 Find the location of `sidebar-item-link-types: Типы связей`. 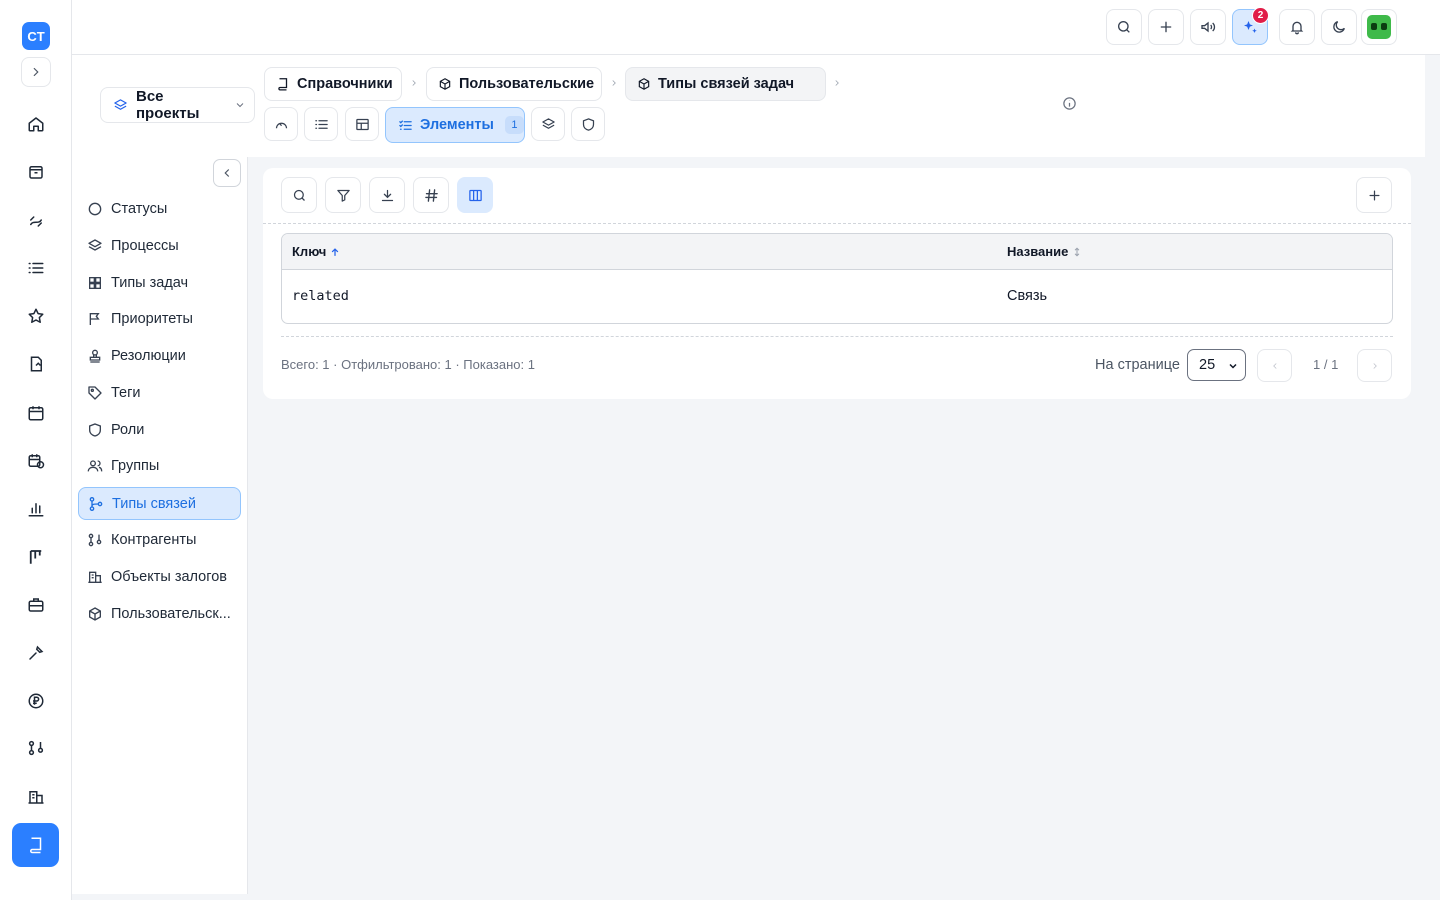

sidebar-item-link-types: Типы связей is located at coordinates (159, 503).